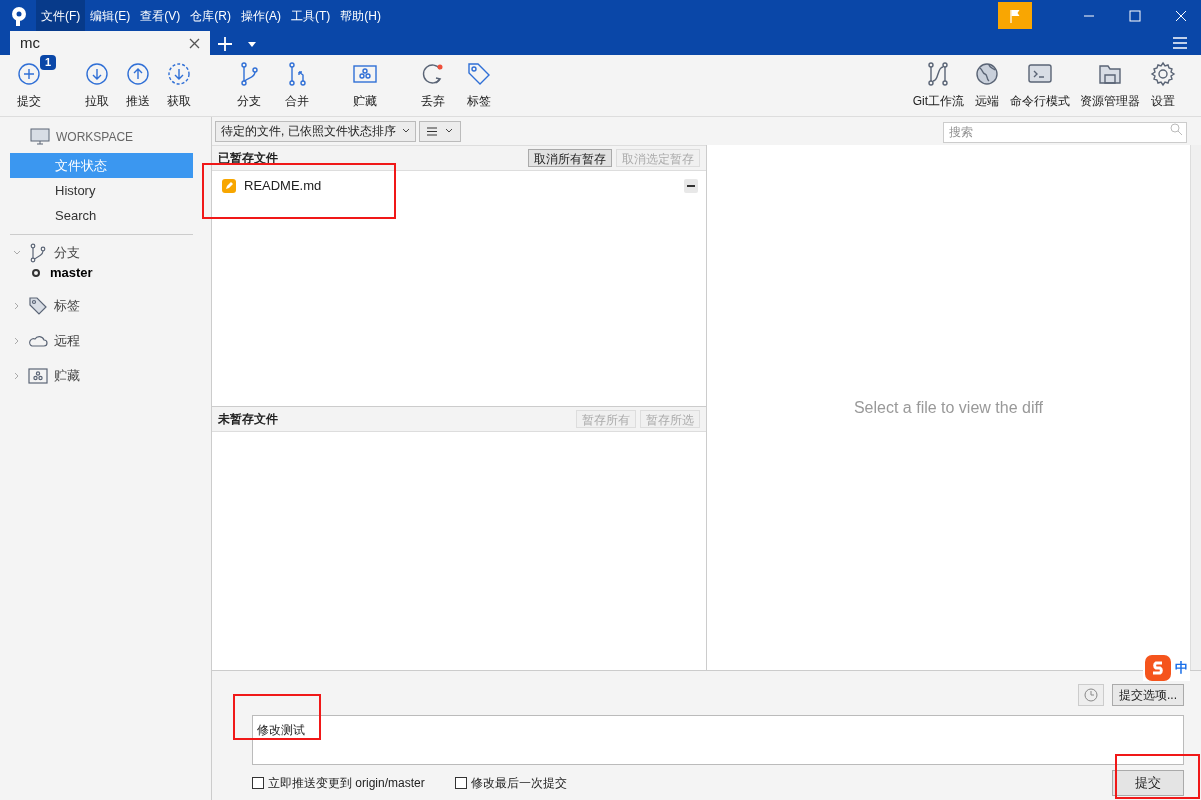  I want to click on search-icon, so click(1176, 129).